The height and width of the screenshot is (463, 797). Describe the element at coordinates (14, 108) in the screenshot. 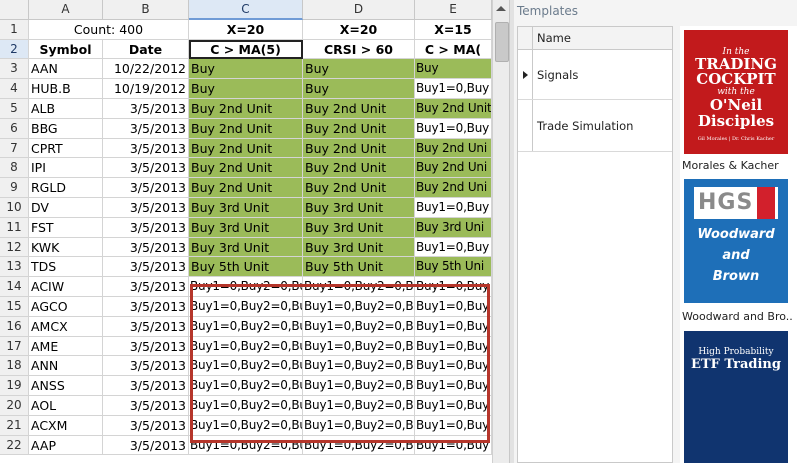

I see `row-header: 5` at that location.